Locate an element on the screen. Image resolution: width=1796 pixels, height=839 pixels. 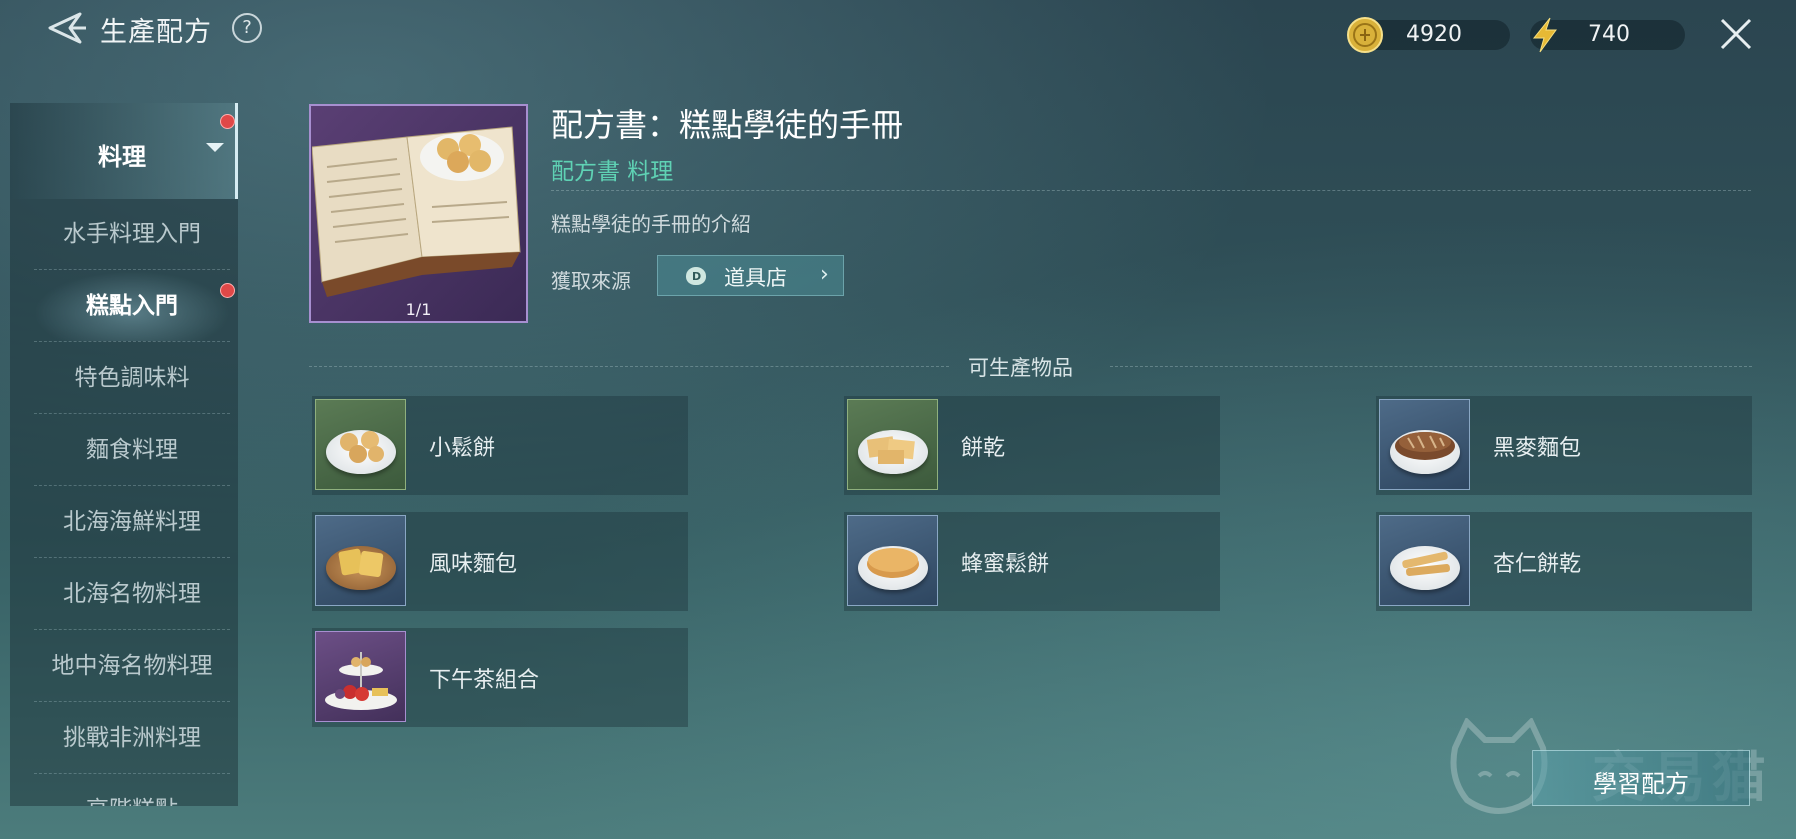
product-card: 下午茶組合 is located at coordinates (500, 677).